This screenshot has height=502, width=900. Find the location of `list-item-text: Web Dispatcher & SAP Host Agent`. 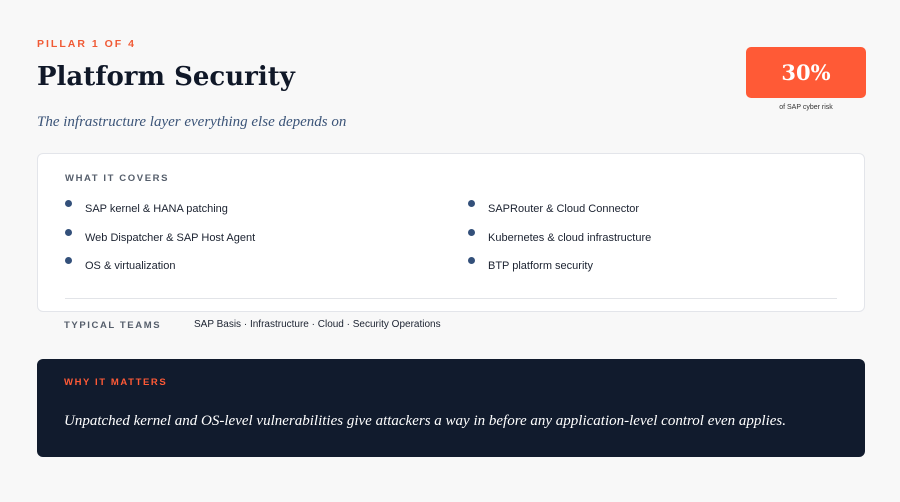

list-item-text: Web Dispatcher & SAP Host Agent is located at coordinates (170, 237).